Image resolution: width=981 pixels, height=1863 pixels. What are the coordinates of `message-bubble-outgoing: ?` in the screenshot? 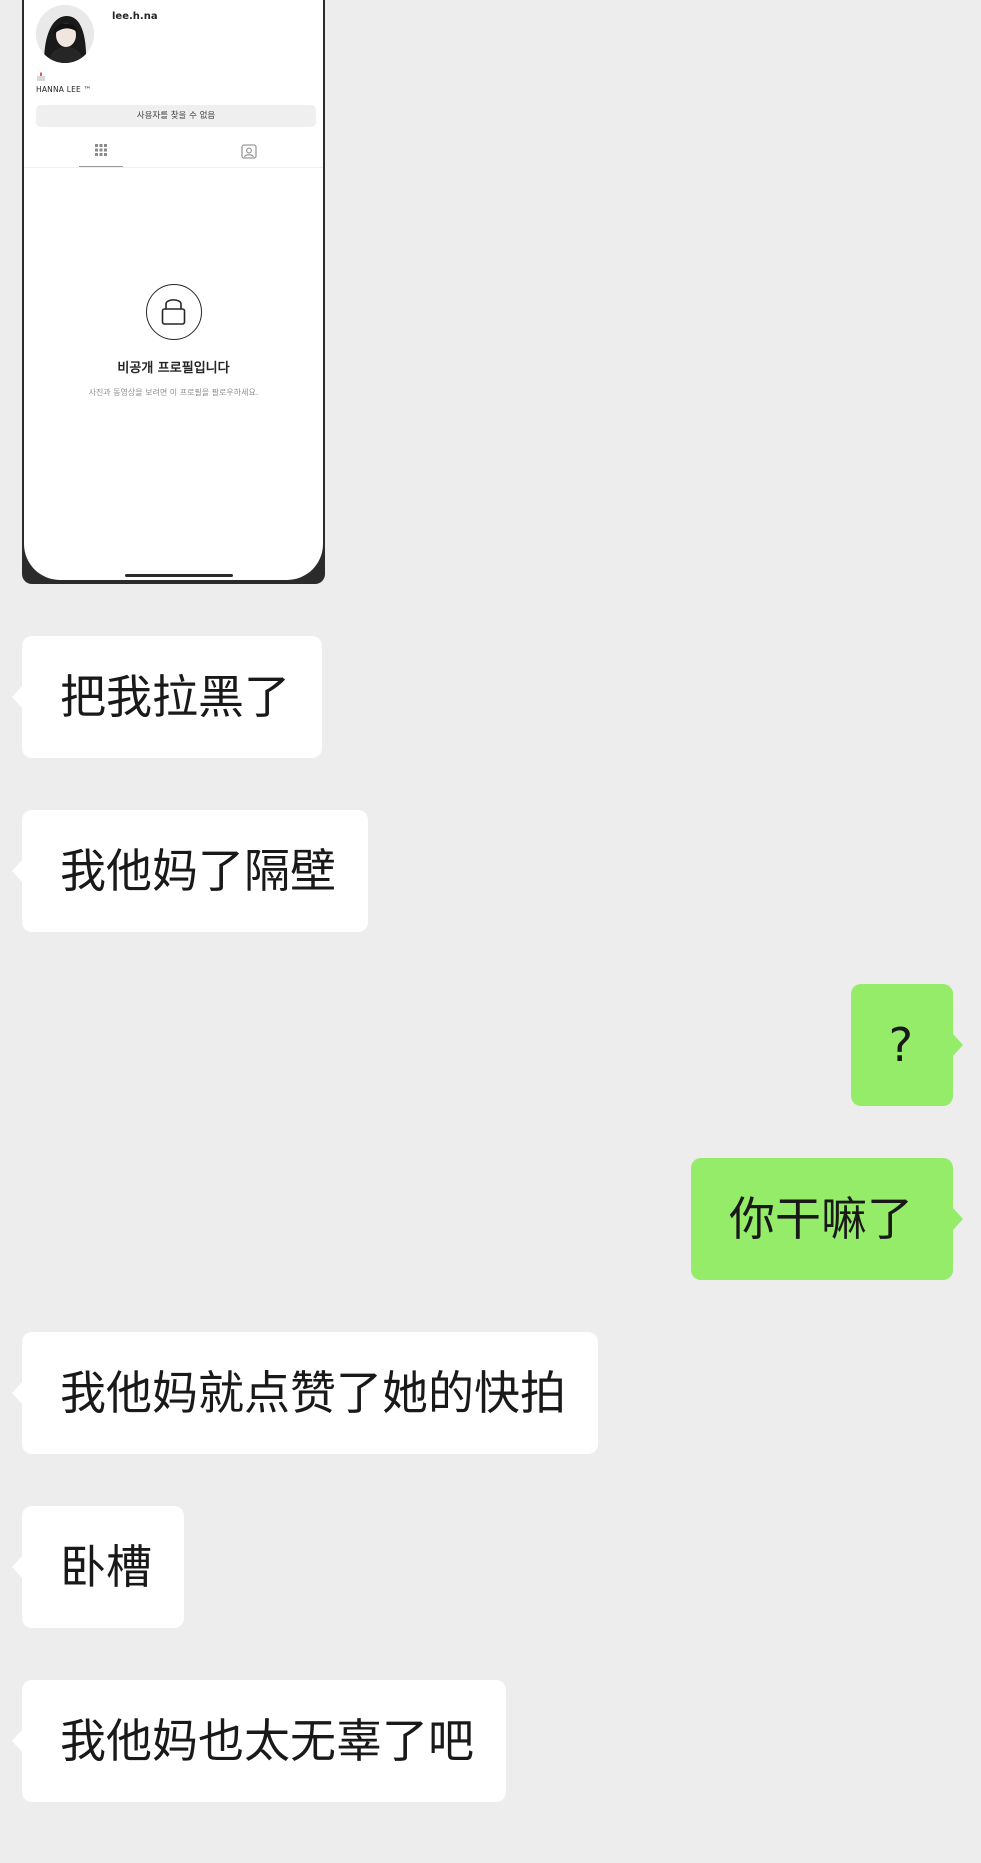 It's located at (907, 1045).